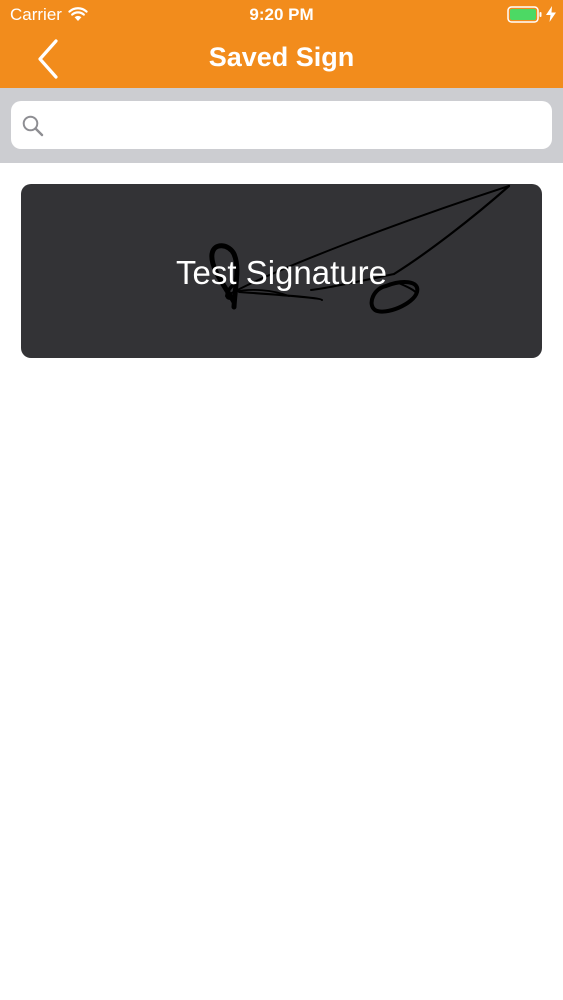 This screenshot has width=563, height=1000. Describe the element at coordinates (524, 14) in the screenshot. I see `battery-icon` at that location.